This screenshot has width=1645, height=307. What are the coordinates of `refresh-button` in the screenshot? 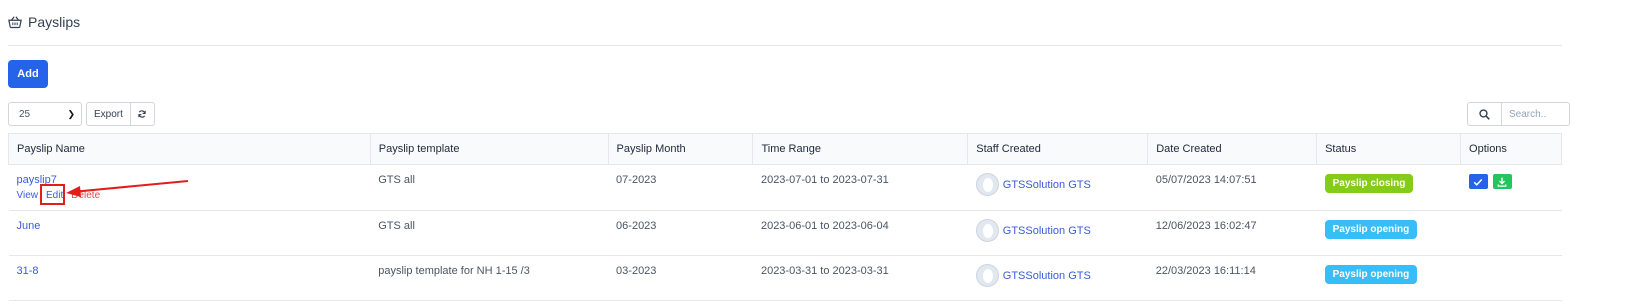 It's located at (142, 114).